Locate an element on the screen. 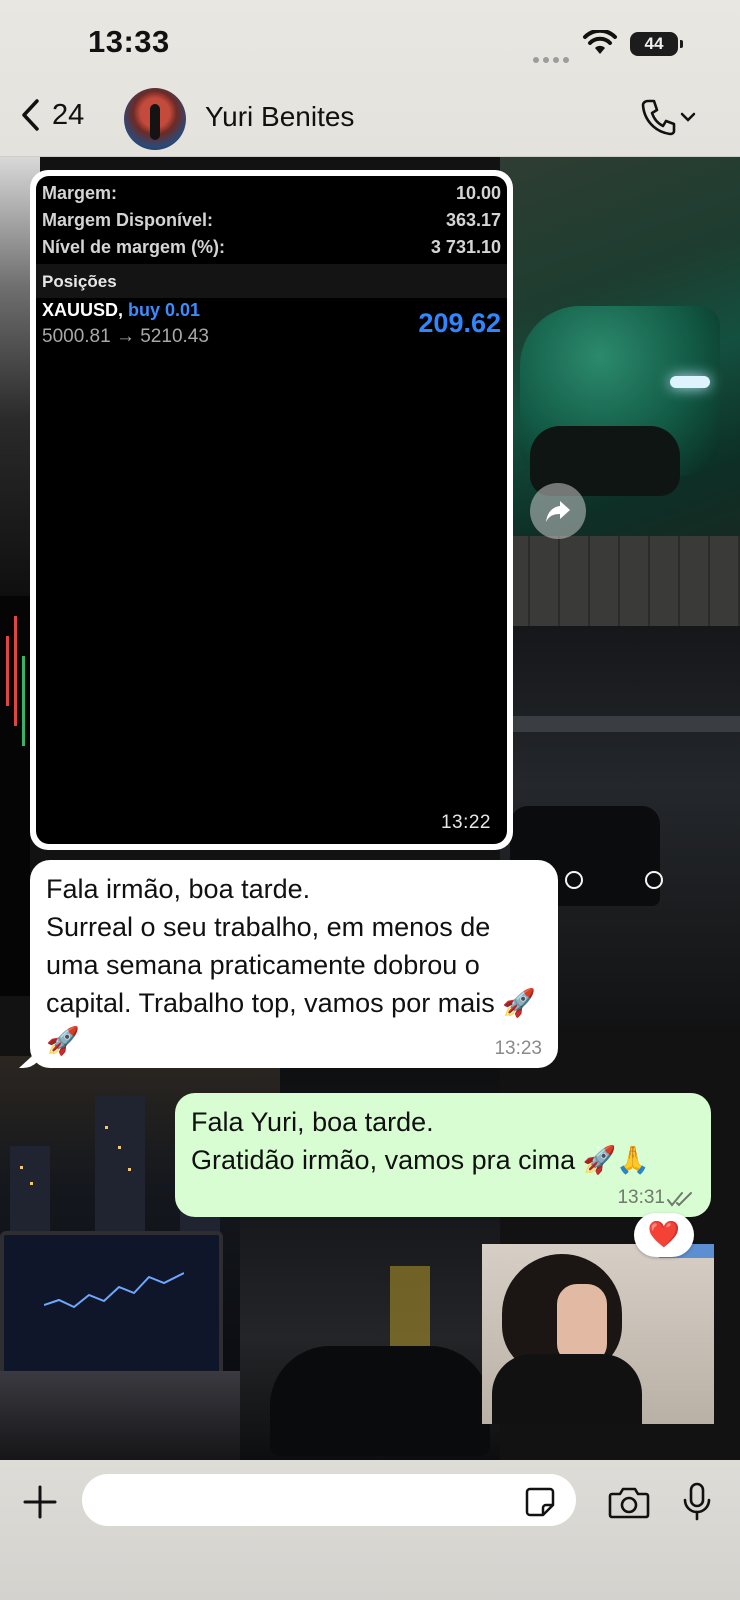 The image size is (740, 1600). message-timestamp: 13:31 is located at coordinates (641, 1197).